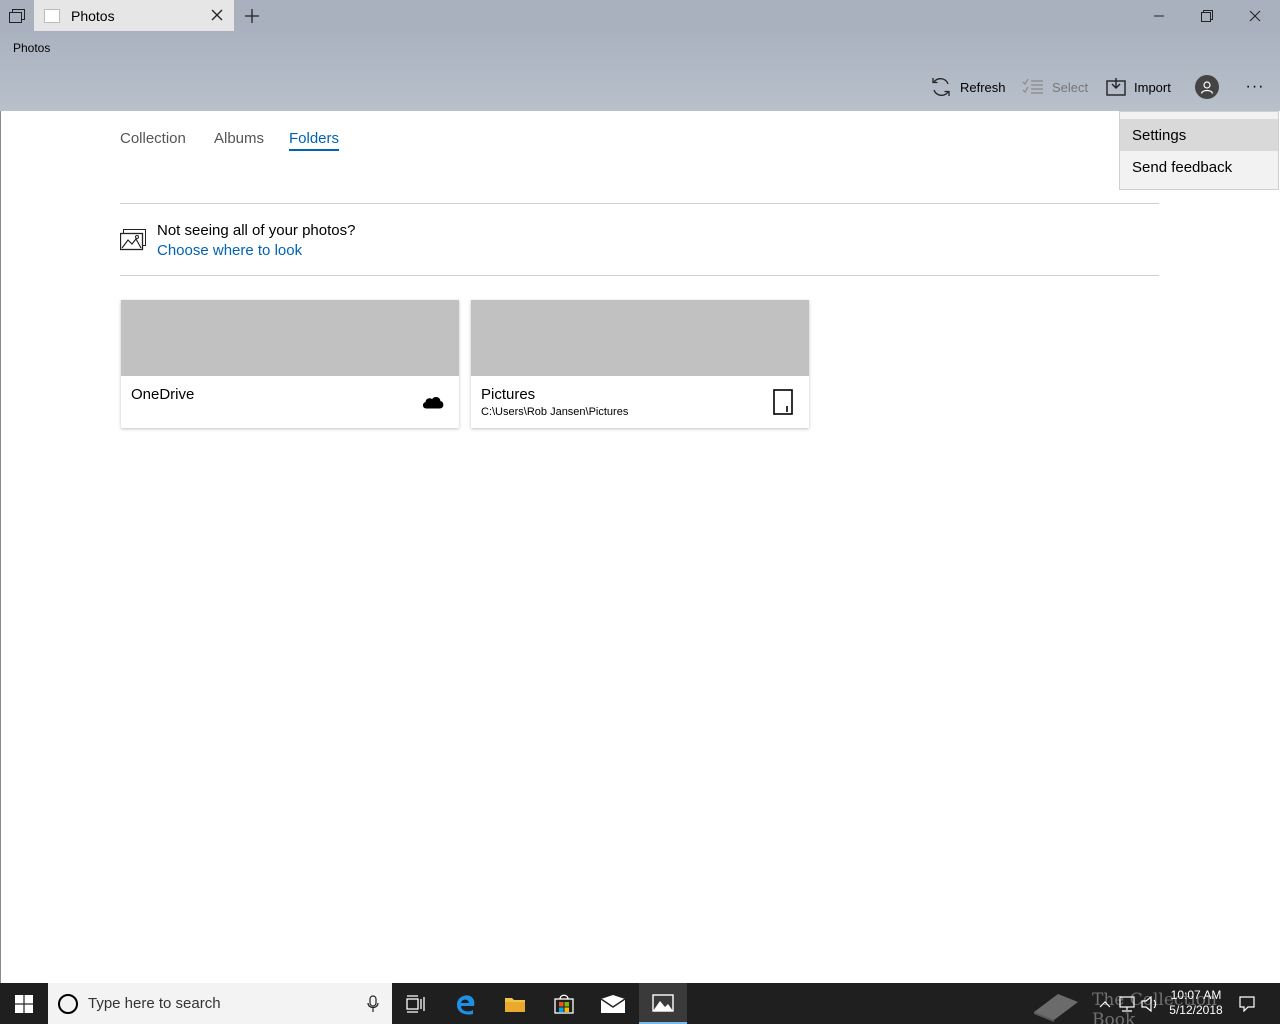  I want to click on app-header: Photos Refresh Select Import ···, so click(640, 71).